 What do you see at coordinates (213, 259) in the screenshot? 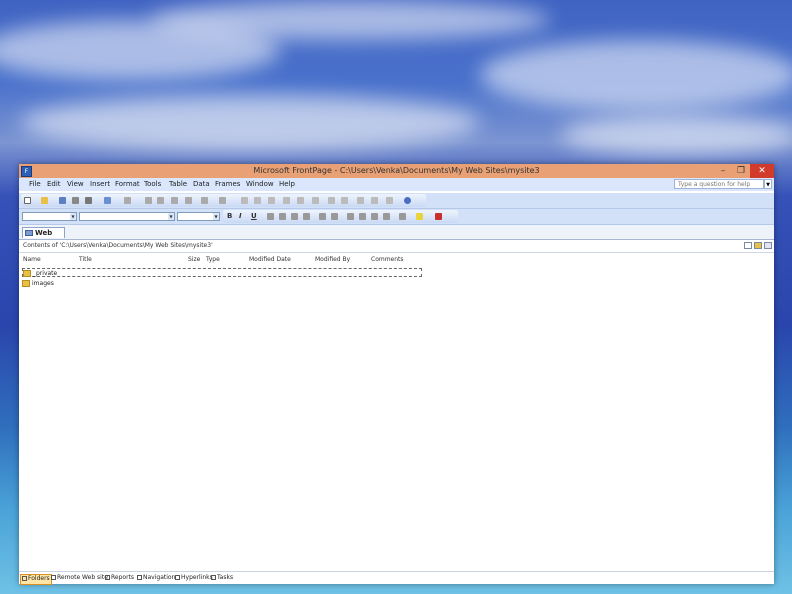
I see `column-type: Type` at bounding box center [213, 259].